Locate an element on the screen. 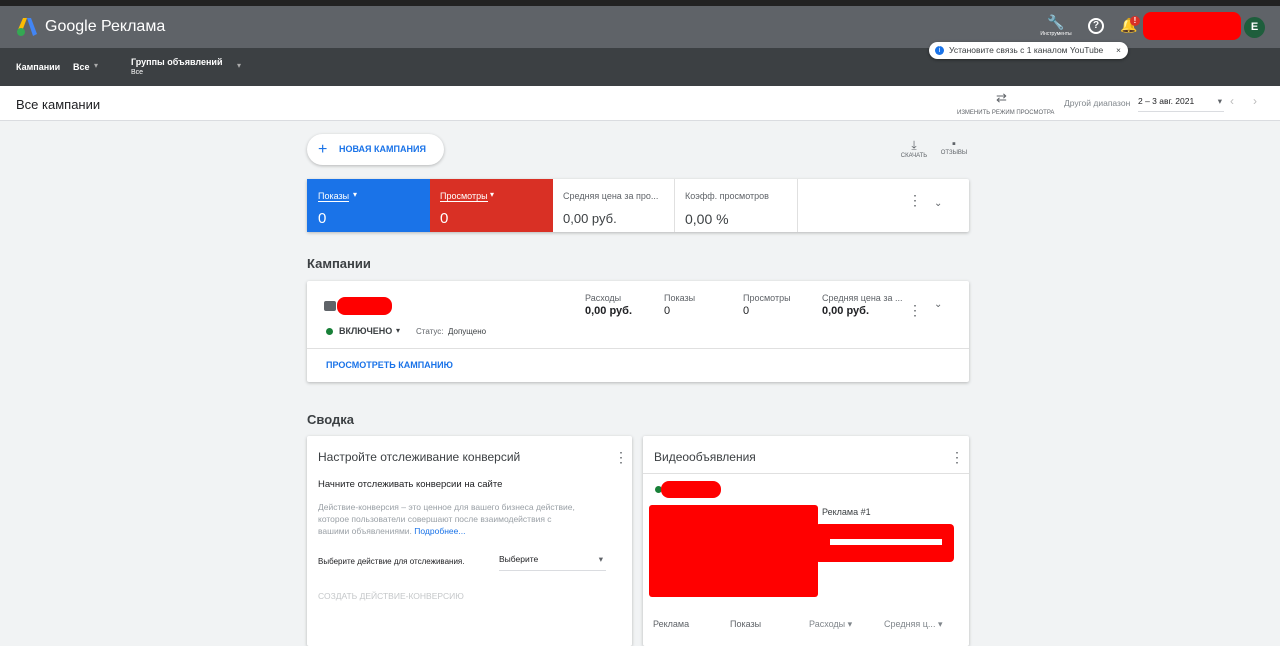  prev-range-icon: ‹ is located at coordinates (1232, 101).